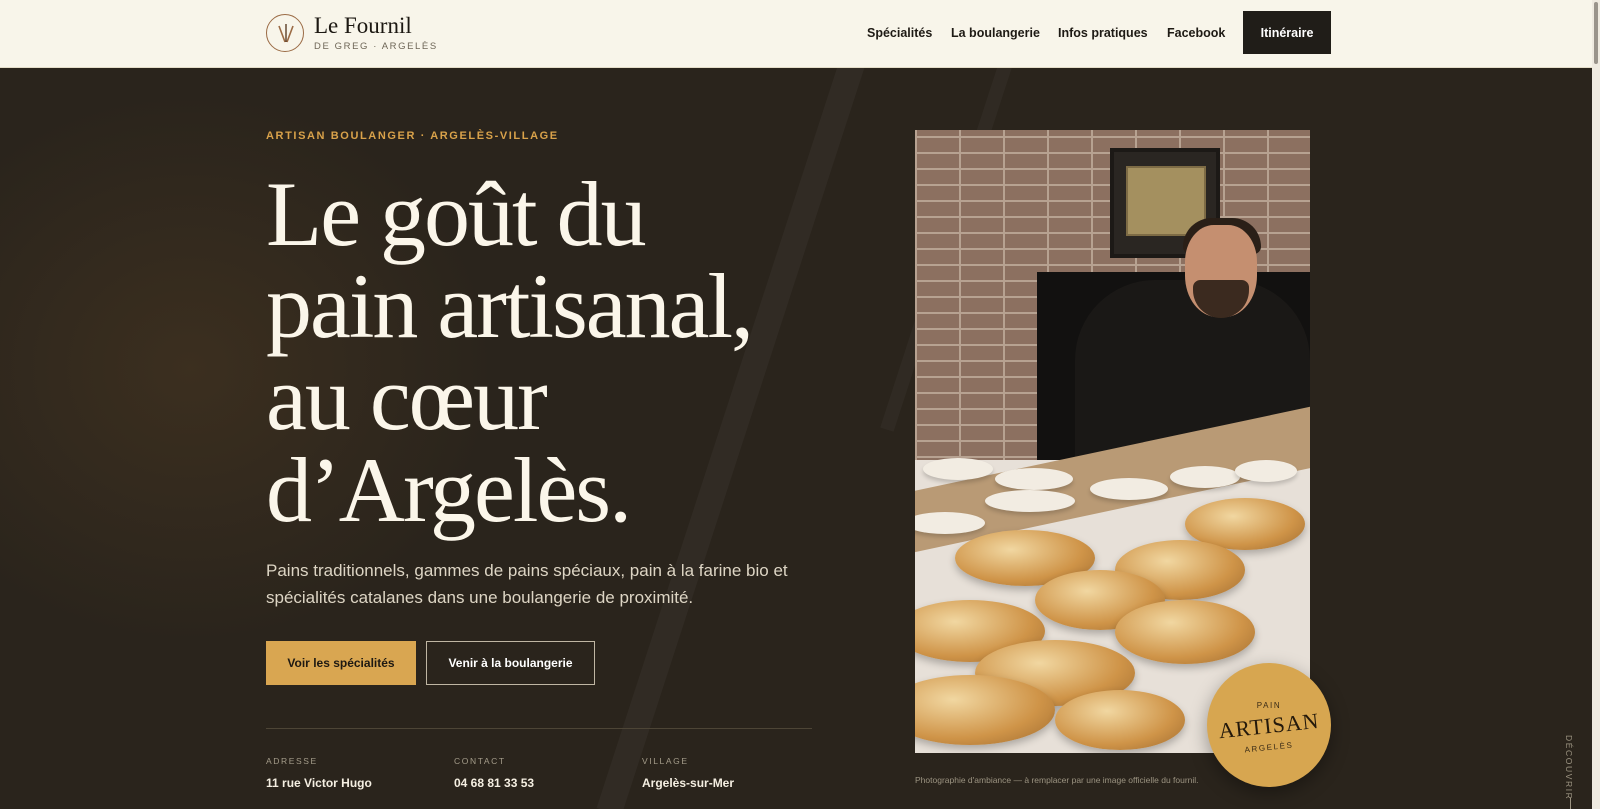  I want to click on address-value: 11 rue Victor Hugo, so click(319, 783).